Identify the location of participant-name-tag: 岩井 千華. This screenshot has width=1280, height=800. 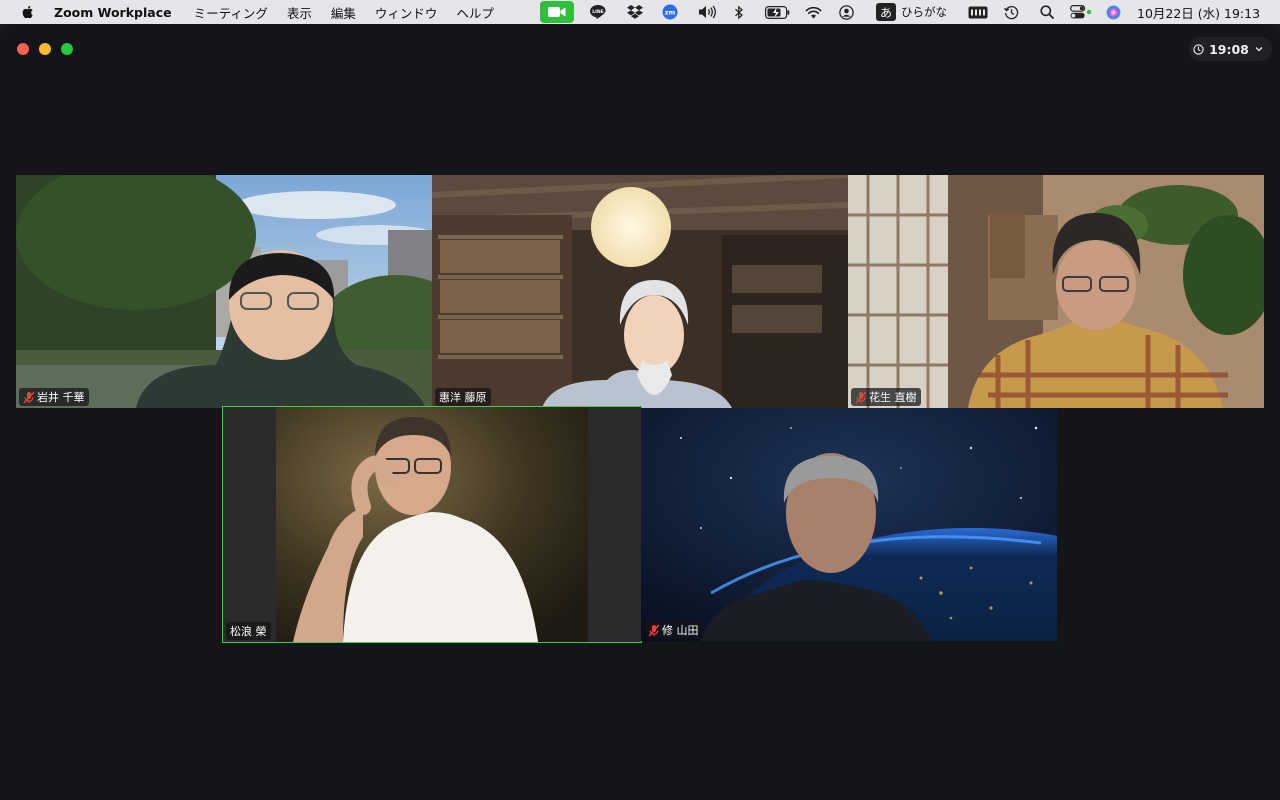
(54, 397).